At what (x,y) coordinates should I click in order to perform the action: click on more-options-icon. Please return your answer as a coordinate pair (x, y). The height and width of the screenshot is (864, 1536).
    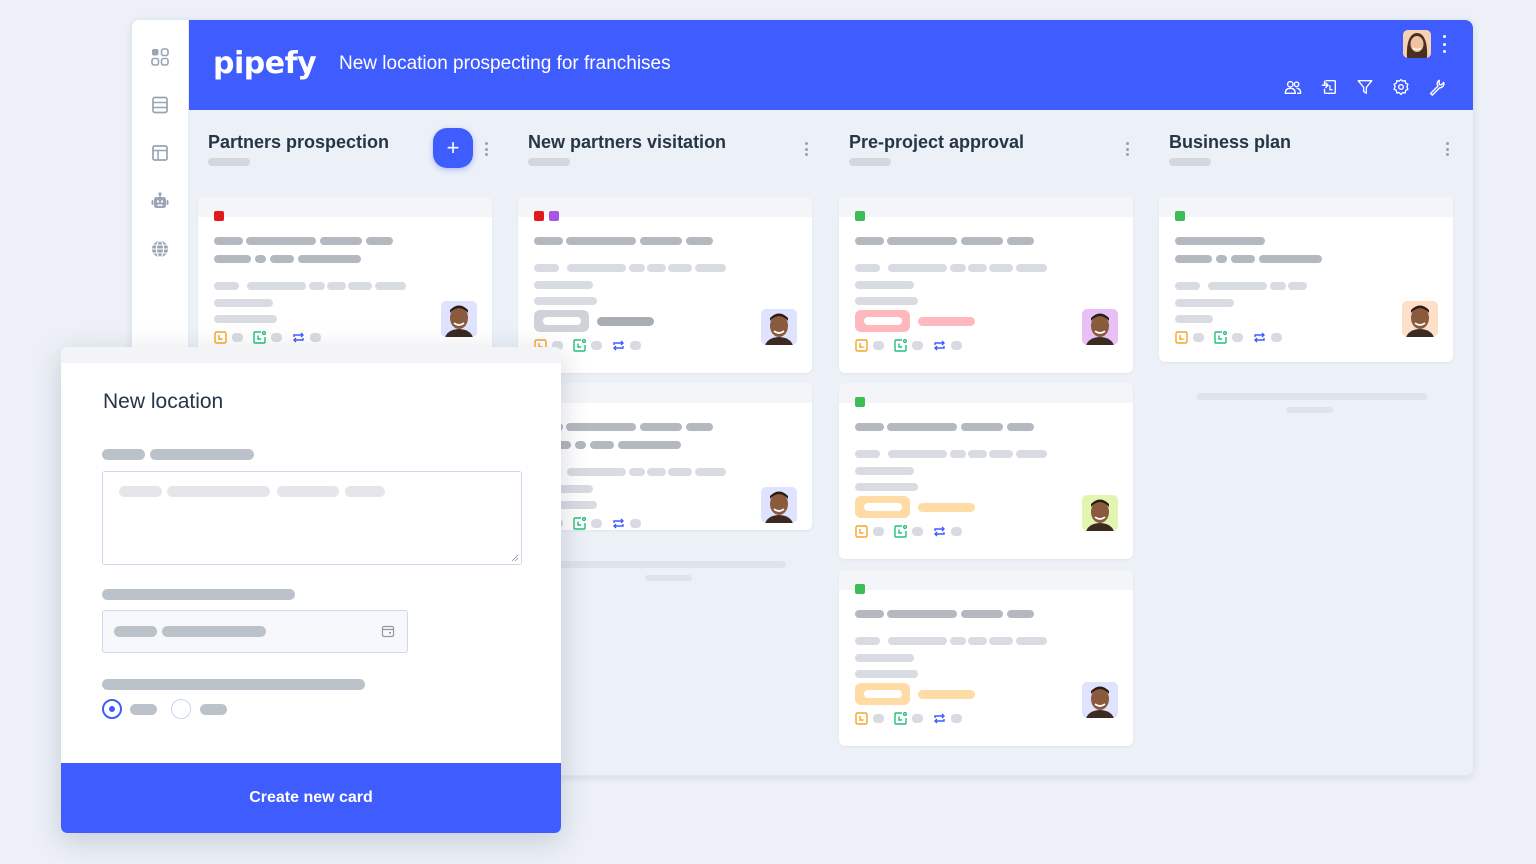
    Looking at the image, I should click on (1444, 44).